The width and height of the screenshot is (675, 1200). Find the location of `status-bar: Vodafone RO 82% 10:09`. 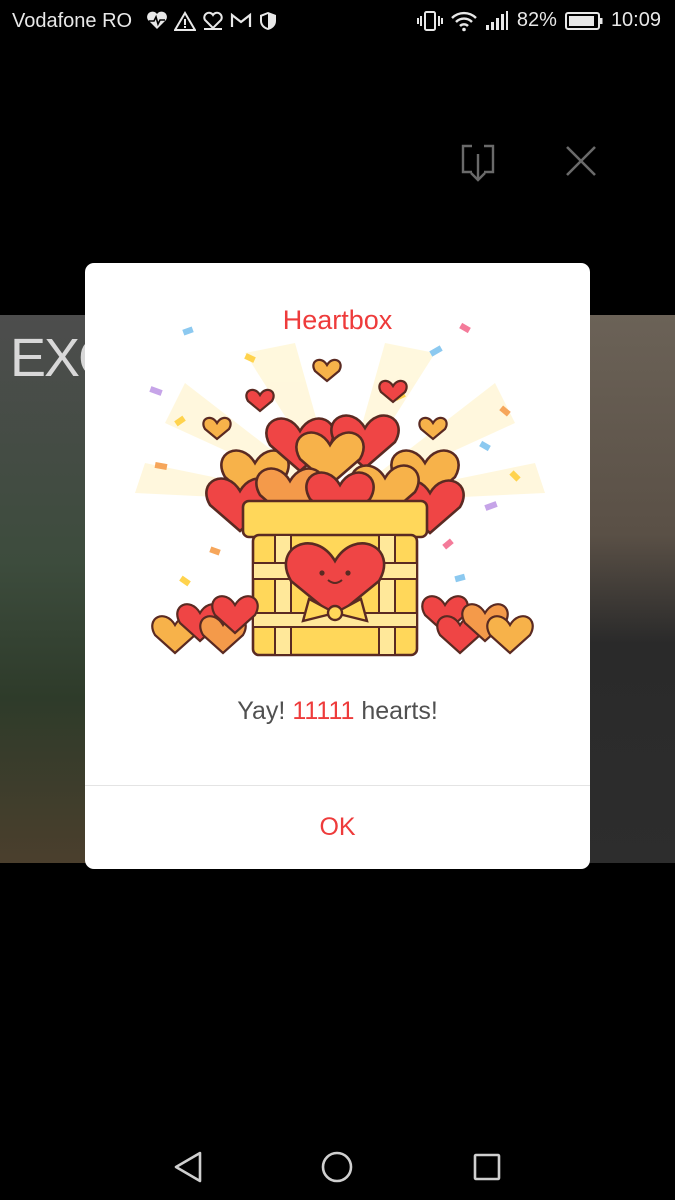

status-bar: Vodafone RO 82% 10:09 is located at coordinates (337, 22).